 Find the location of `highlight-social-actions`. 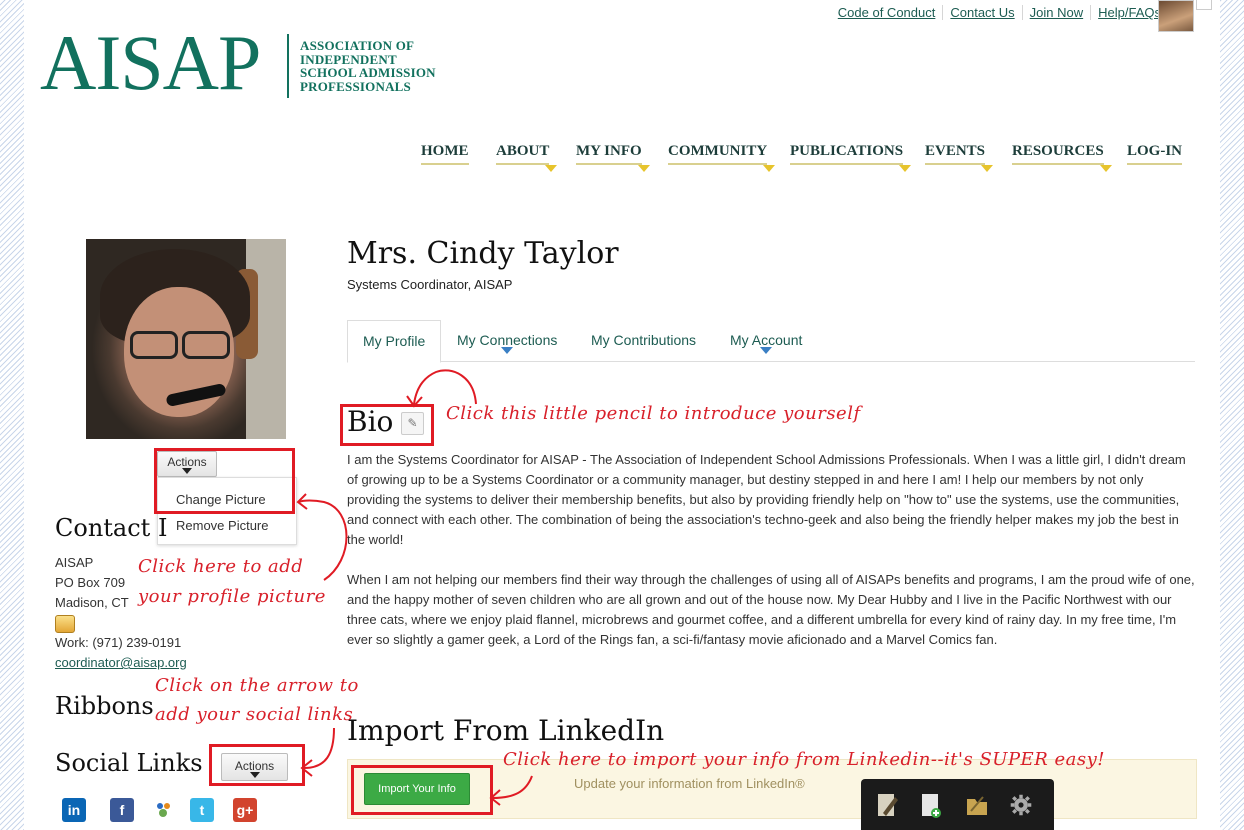

highlight-social-actions is located at coordinates (257, 765).